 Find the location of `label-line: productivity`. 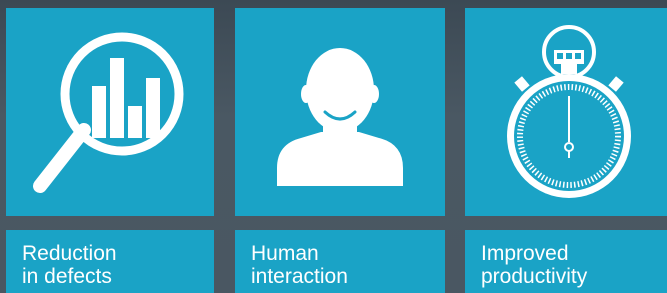

label-line: productivity is located at coordinates (534, 276).